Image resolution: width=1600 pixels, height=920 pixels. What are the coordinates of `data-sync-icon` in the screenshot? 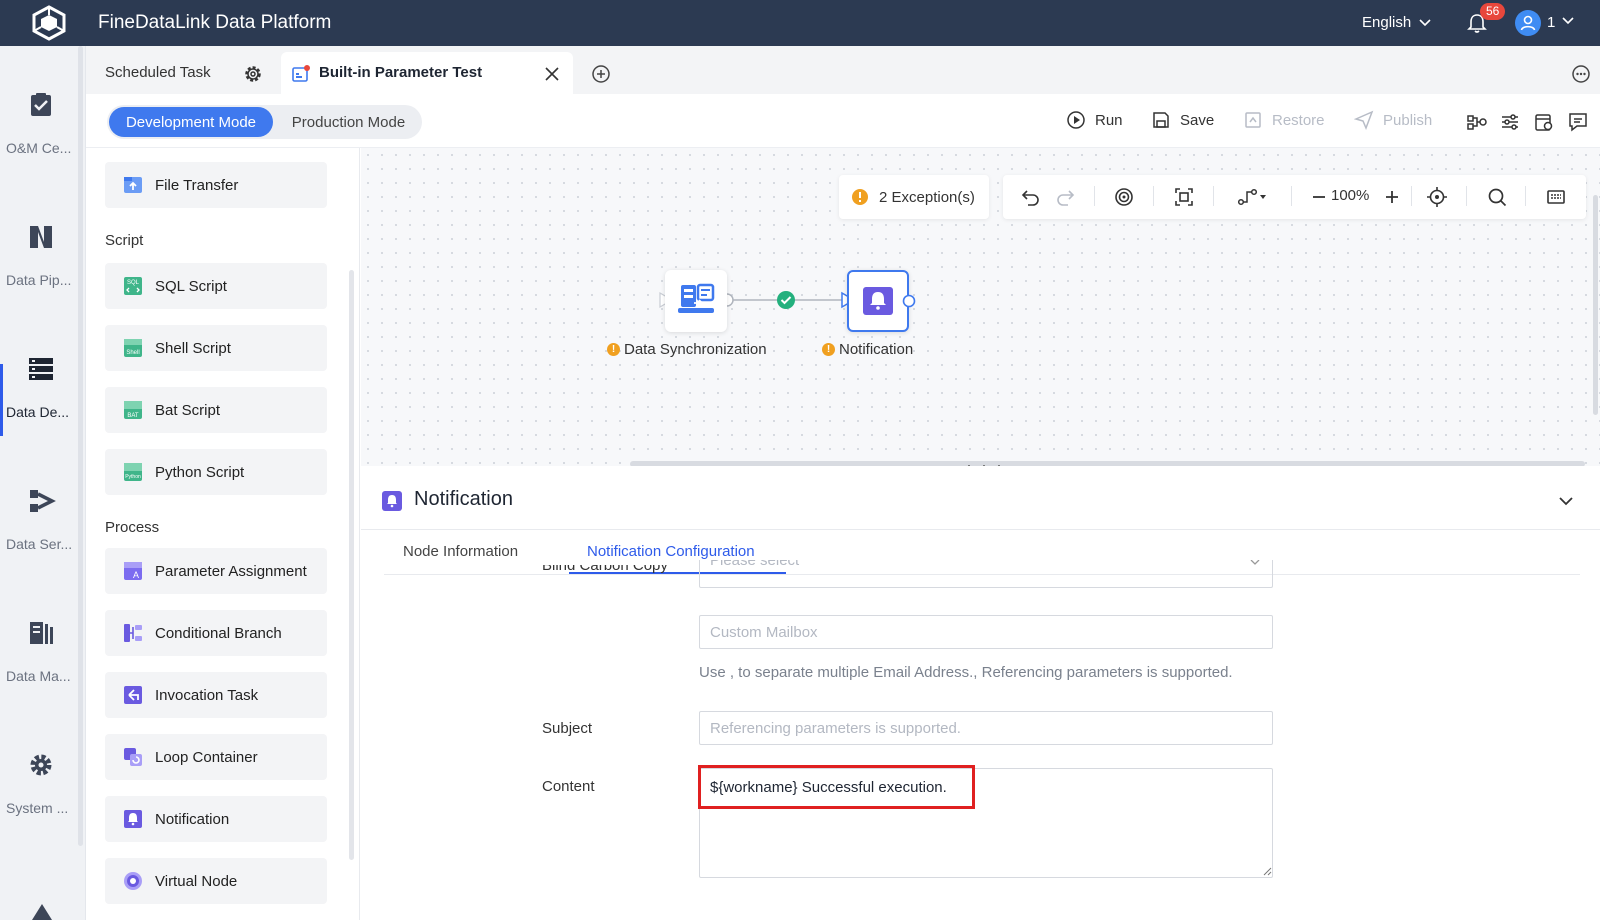 It's located at (696, 298).